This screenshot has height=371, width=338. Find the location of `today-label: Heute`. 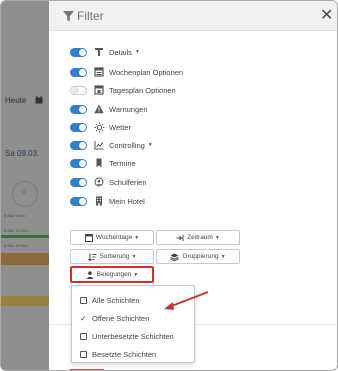

today-label: Heute is located at coordinates (16, 100).